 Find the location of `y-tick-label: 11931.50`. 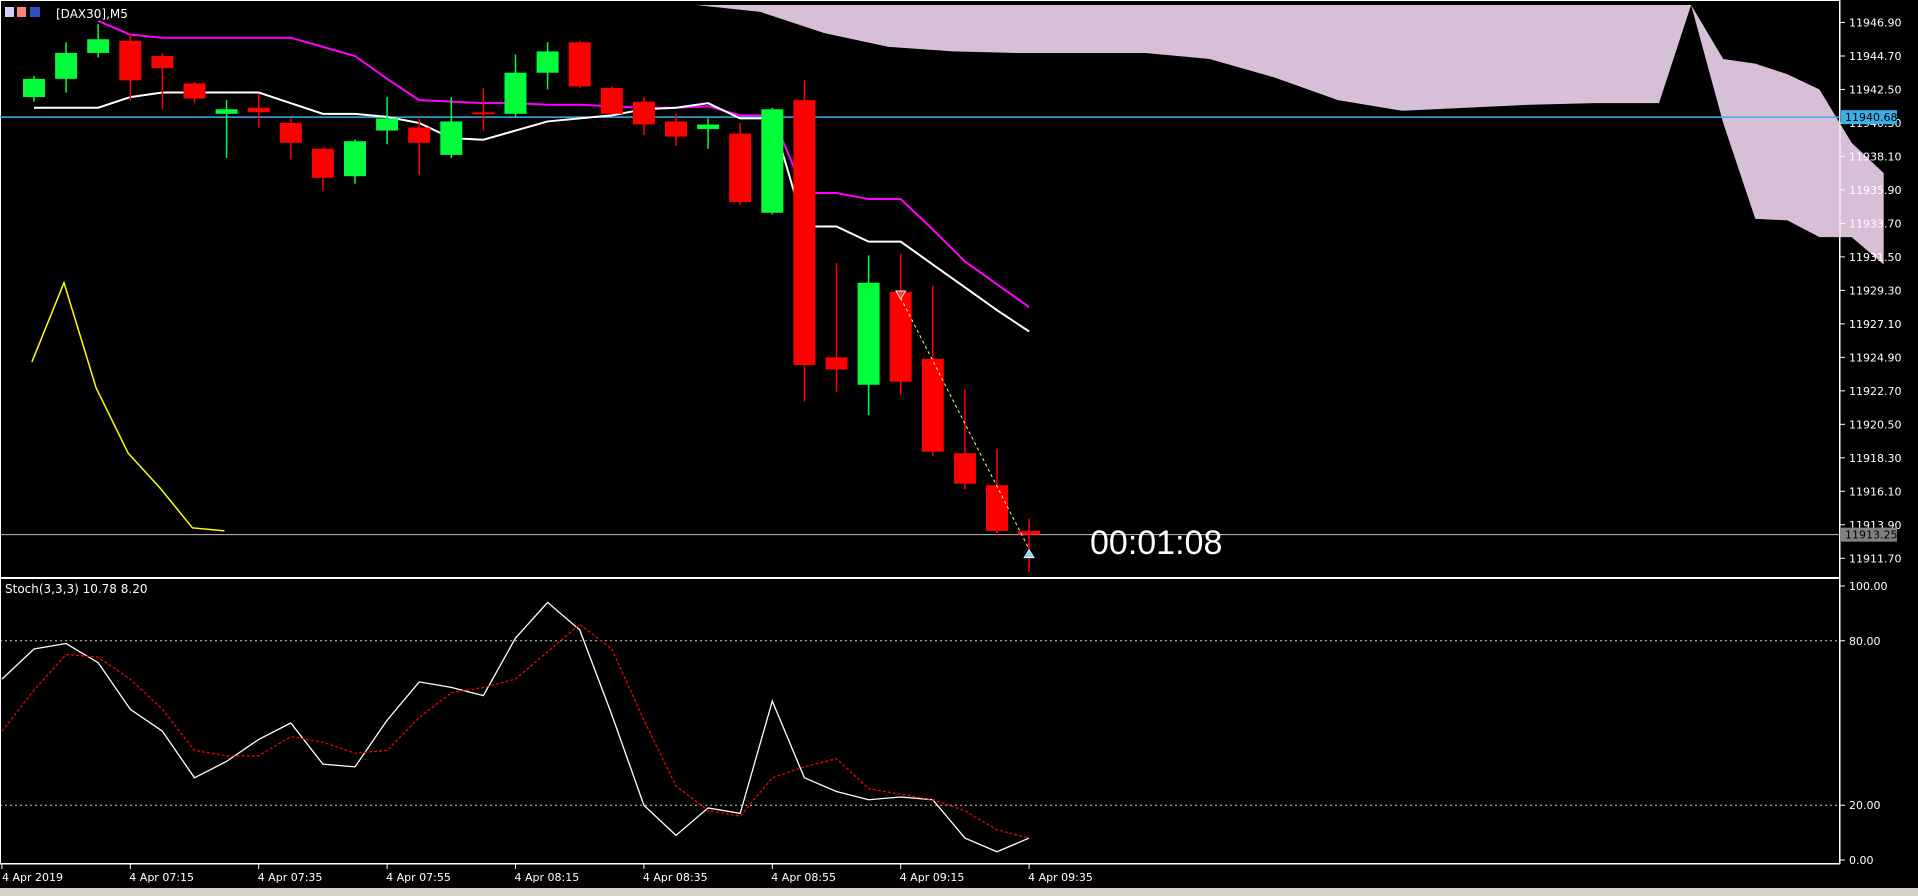

y-tick-label: 11931.50 is located at coordinates (1875, 257).